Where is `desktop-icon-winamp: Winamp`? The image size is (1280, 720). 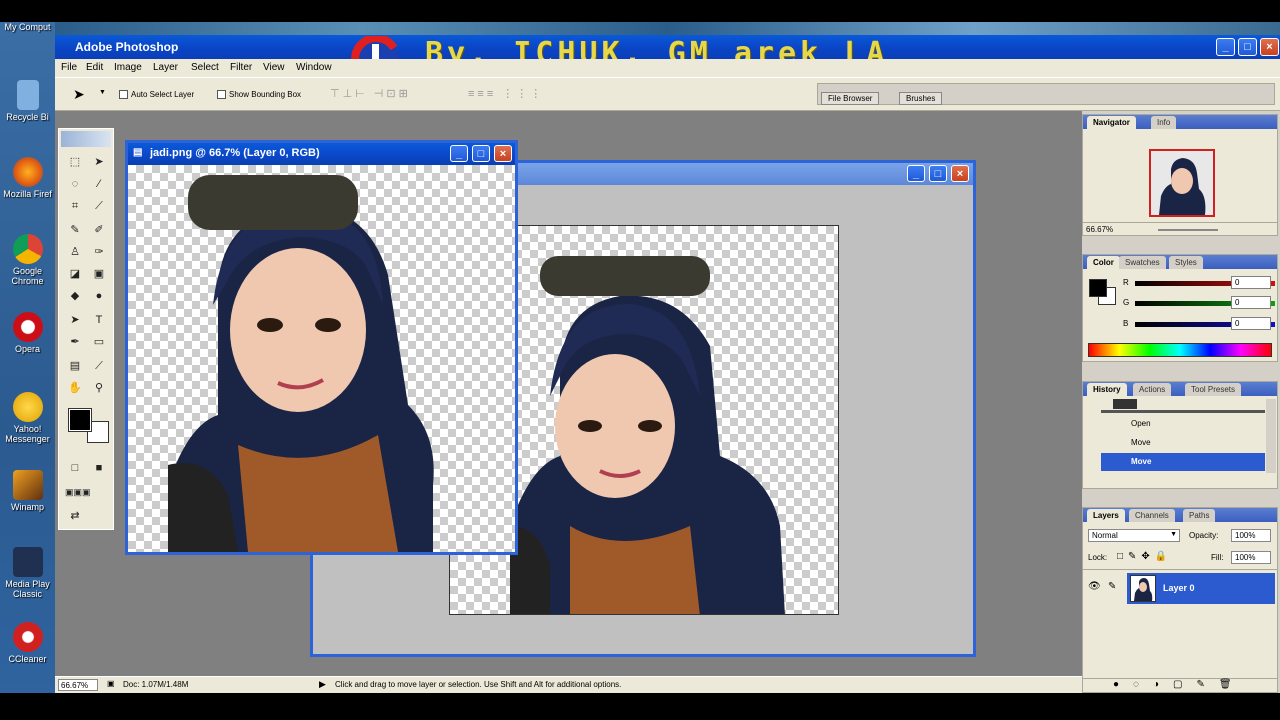
desktop-icon-winamp: Winamp is located at coordinates (27, 491).